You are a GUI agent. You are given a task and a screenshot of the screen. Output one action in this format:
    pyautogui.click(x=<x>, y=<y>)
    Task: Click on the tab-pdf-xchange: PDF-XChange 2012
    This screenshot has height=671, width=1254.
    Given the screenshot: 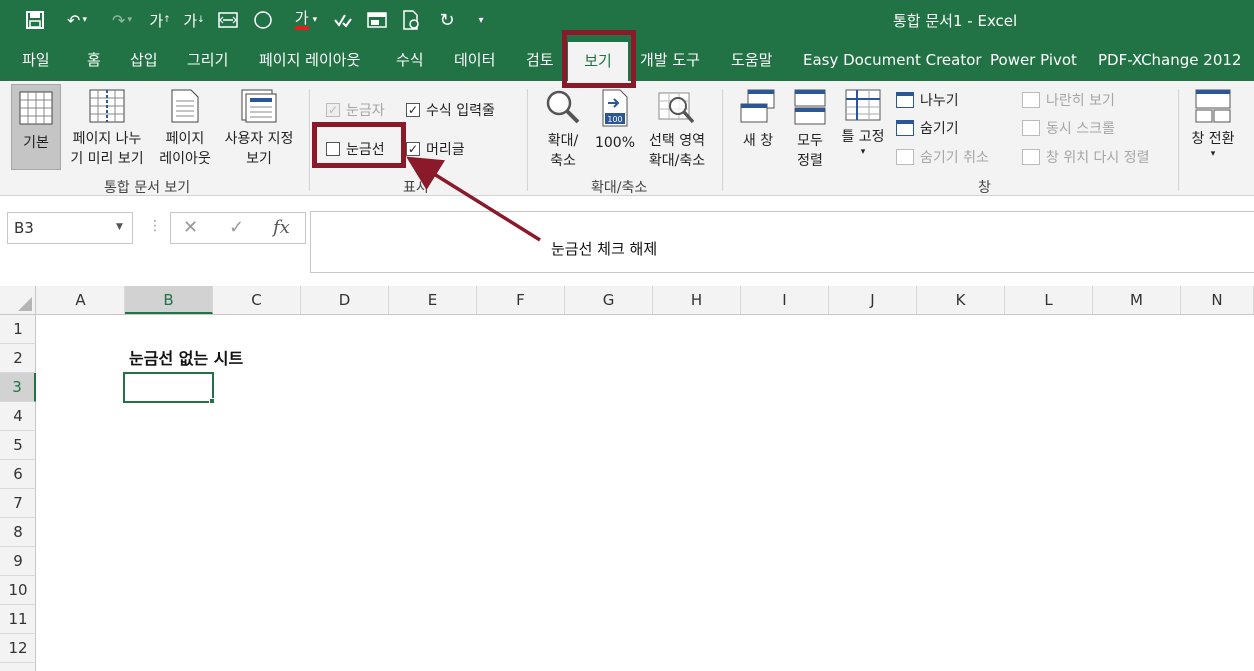 What is the action you would take?
    pyautogui.click(x=1169, y=60)
    